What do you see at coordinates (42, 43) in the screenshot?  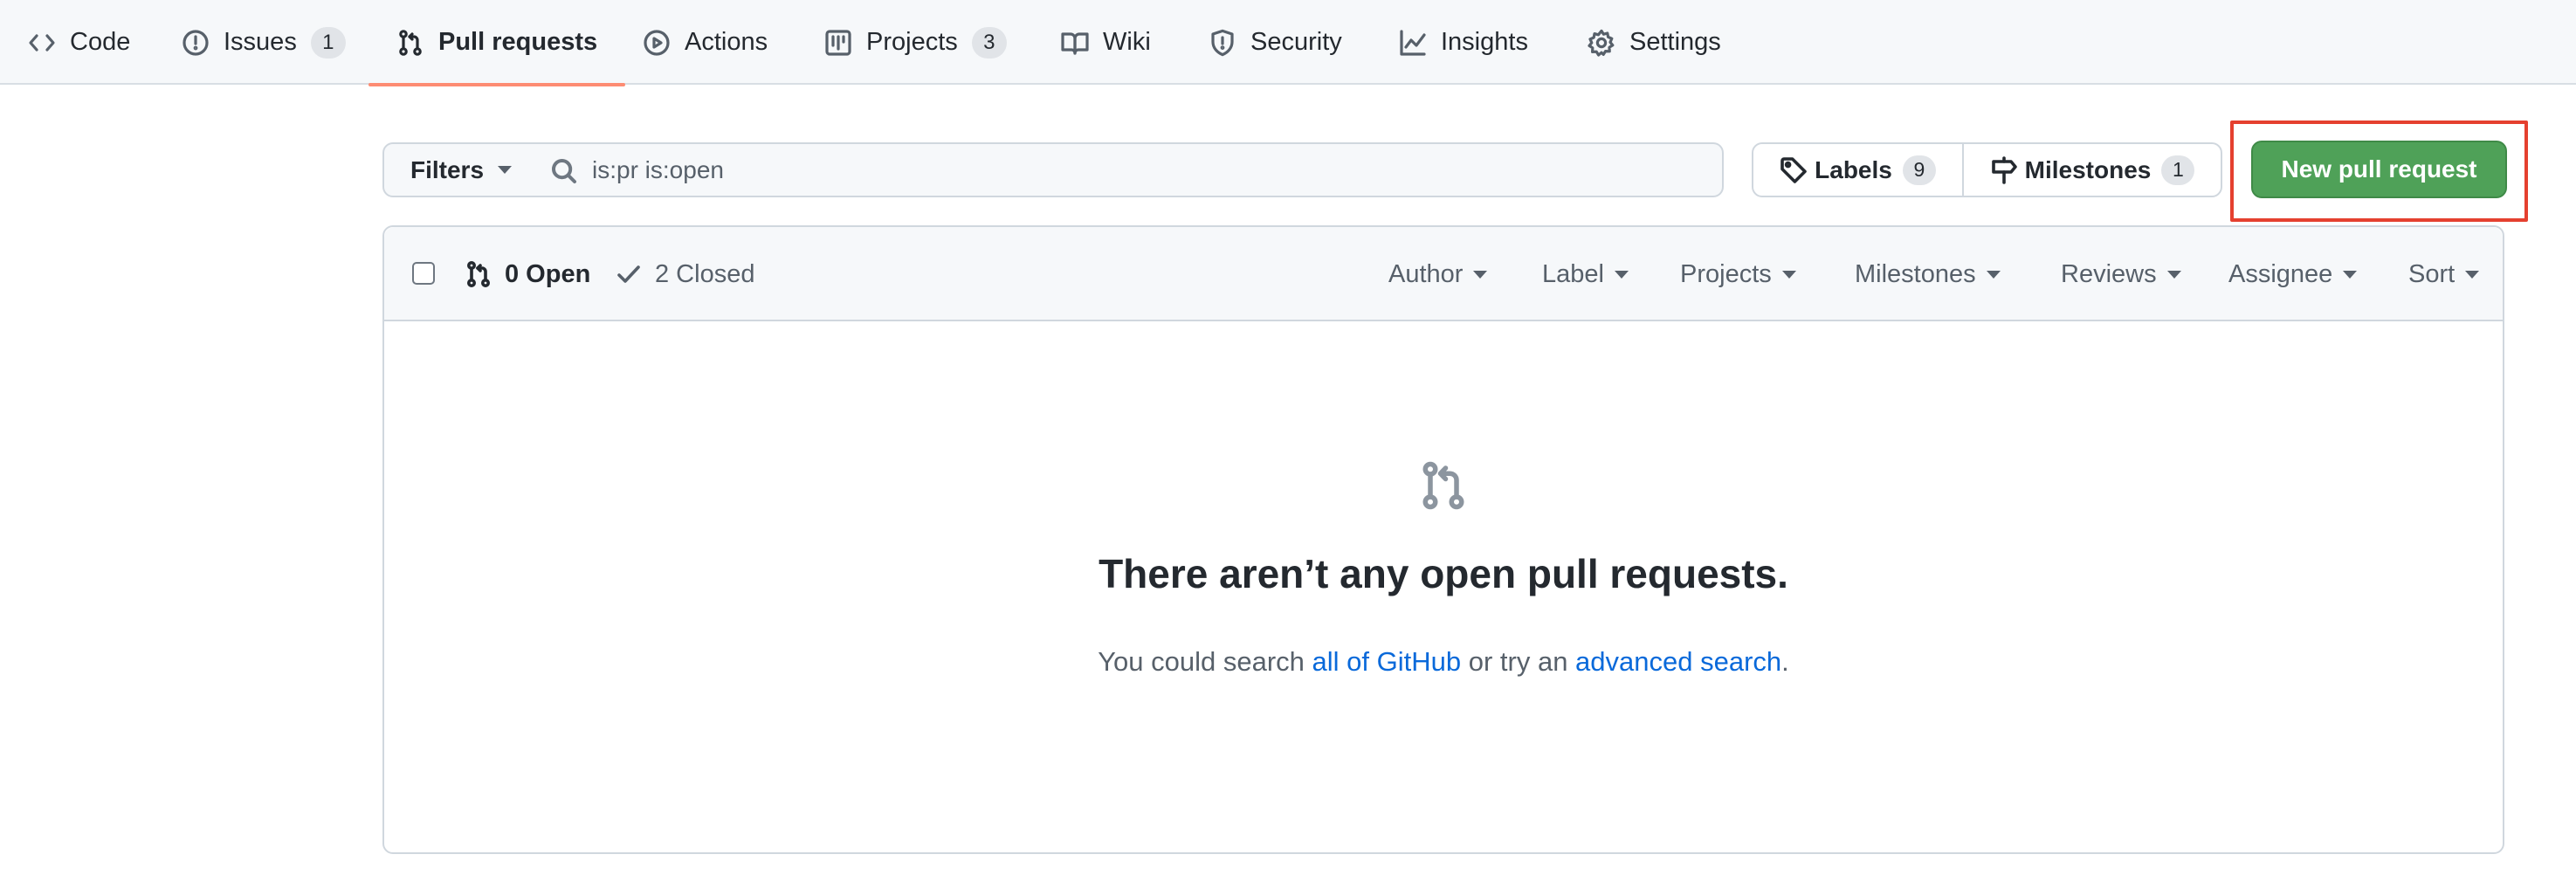 I see `code-icon` at bounding box center [42, 43].